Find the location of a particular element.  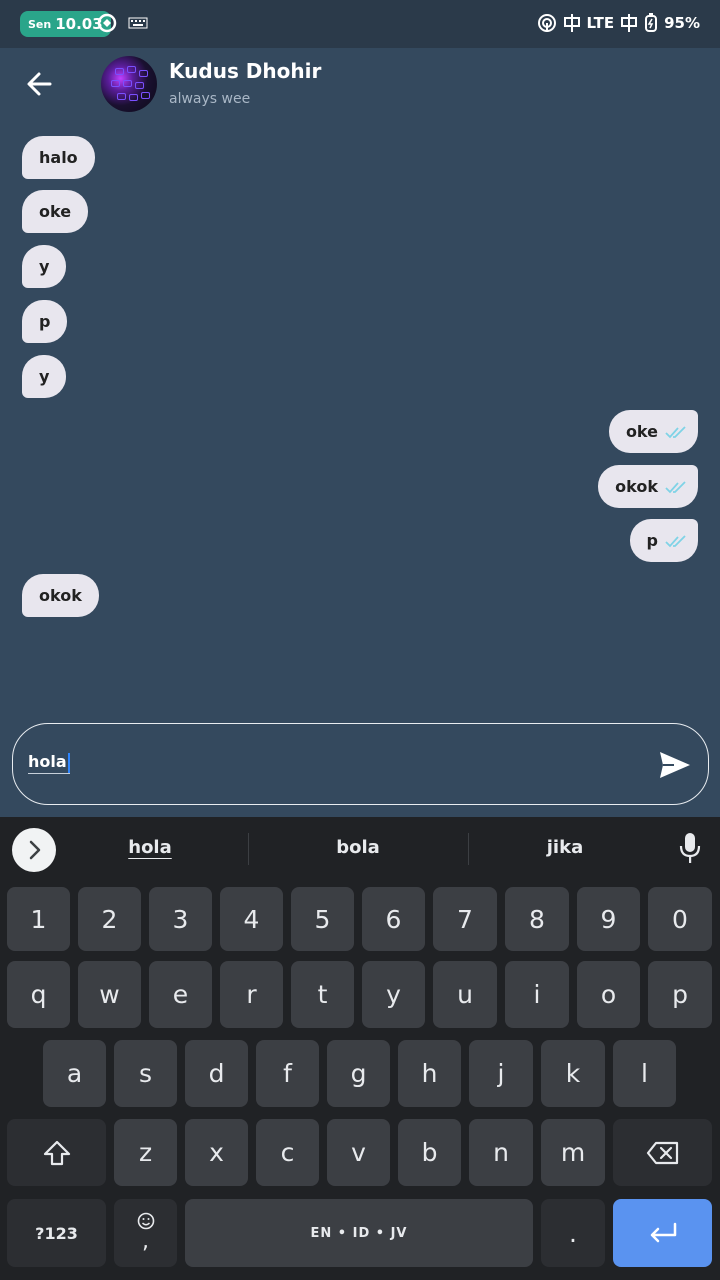

key-p: p is located at coordinates (680, 994).